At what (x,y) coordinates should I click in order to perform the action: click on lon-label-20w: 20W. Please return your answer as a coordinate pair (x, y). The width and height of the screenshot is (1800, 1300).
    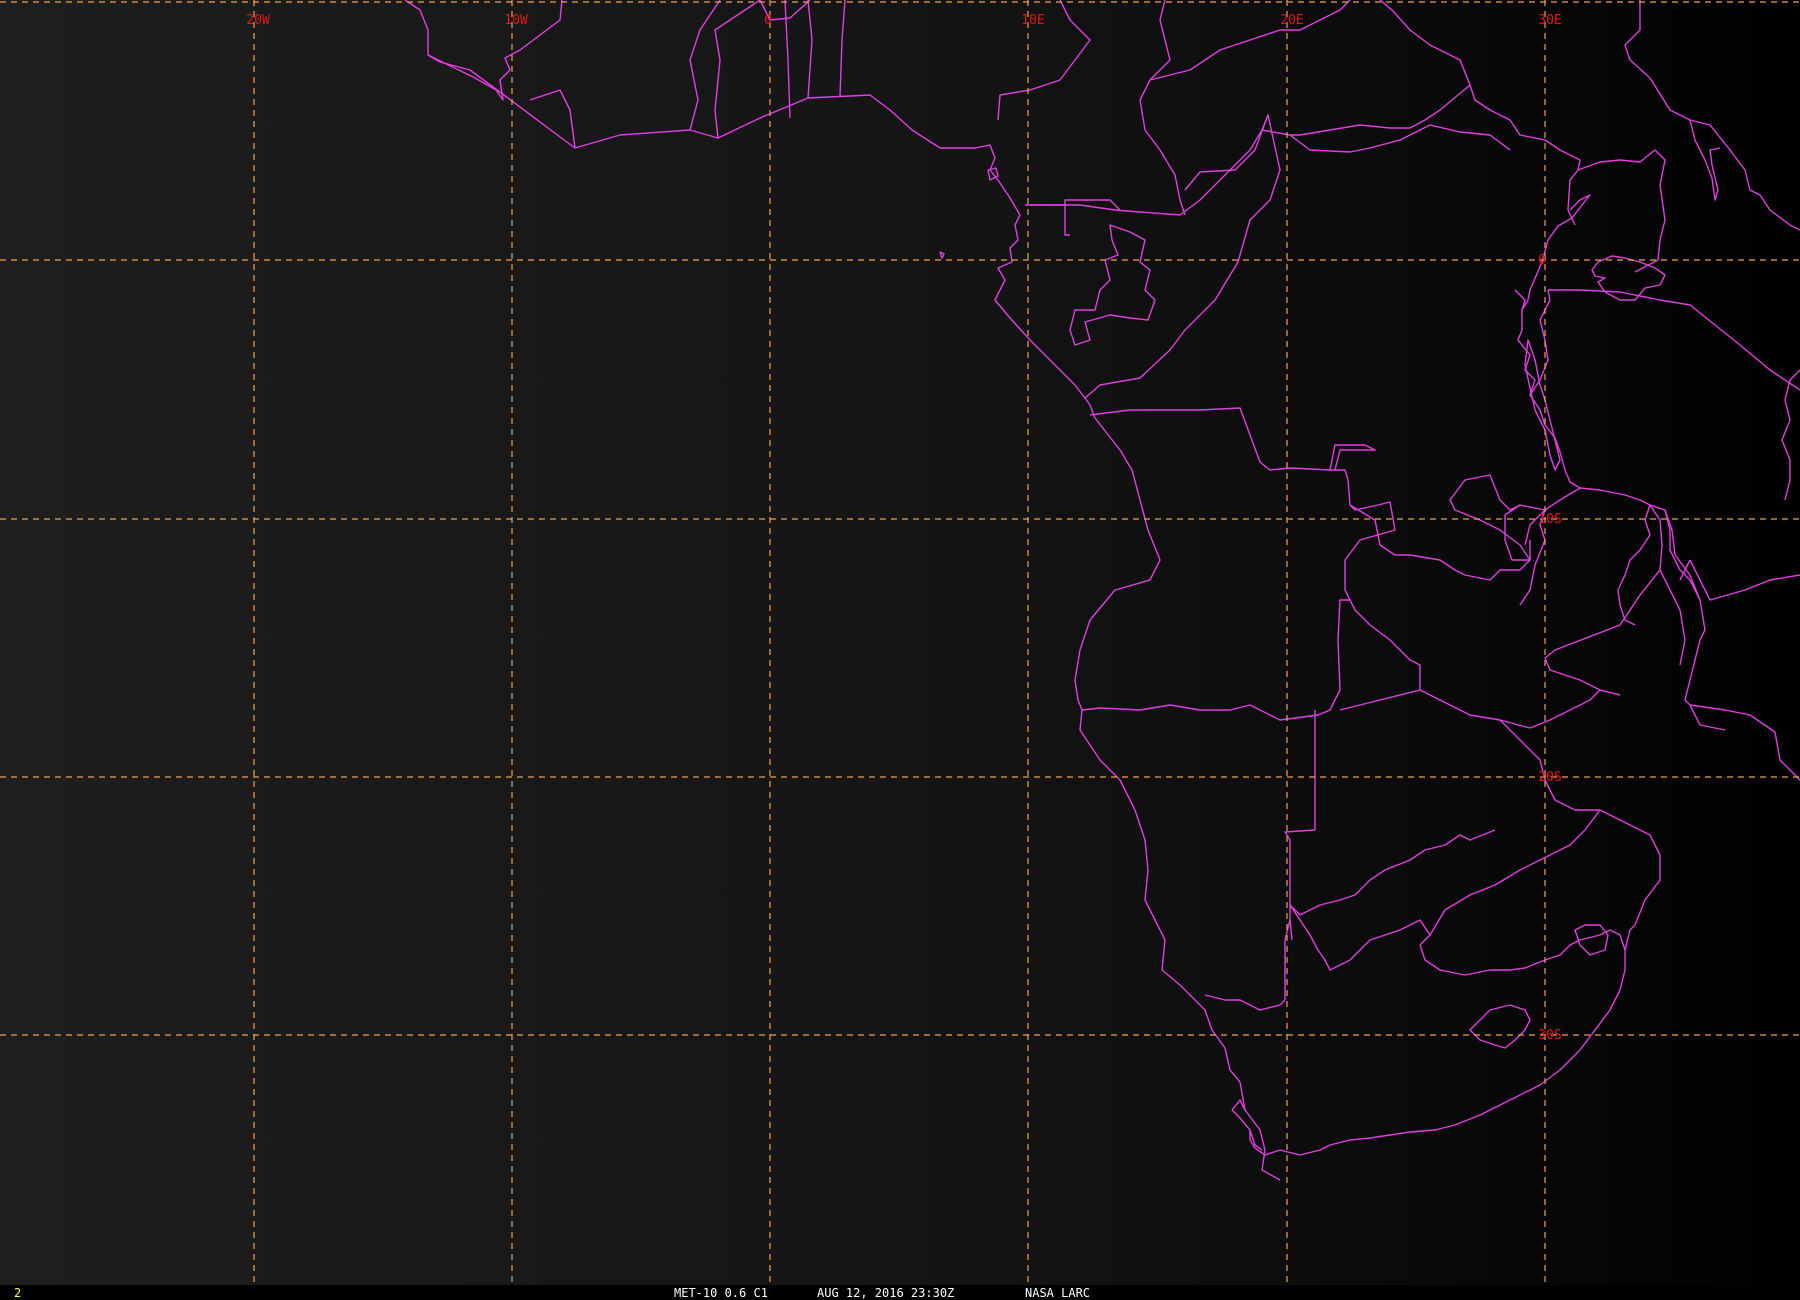
    Looking at the image, I should click on (258, 20).